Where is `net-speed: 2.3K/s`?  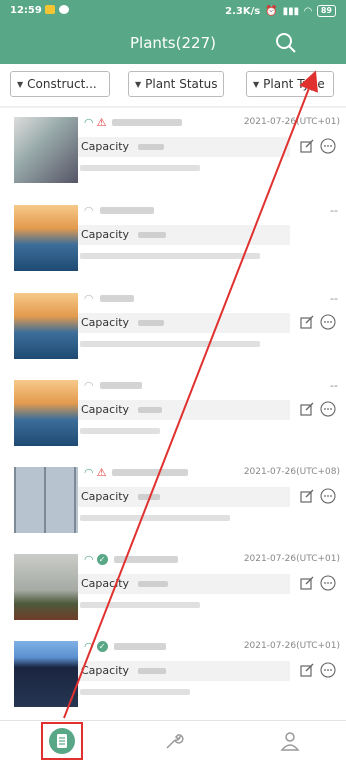 net-speed: 2.3K/s is located at coordinates (243, 11).